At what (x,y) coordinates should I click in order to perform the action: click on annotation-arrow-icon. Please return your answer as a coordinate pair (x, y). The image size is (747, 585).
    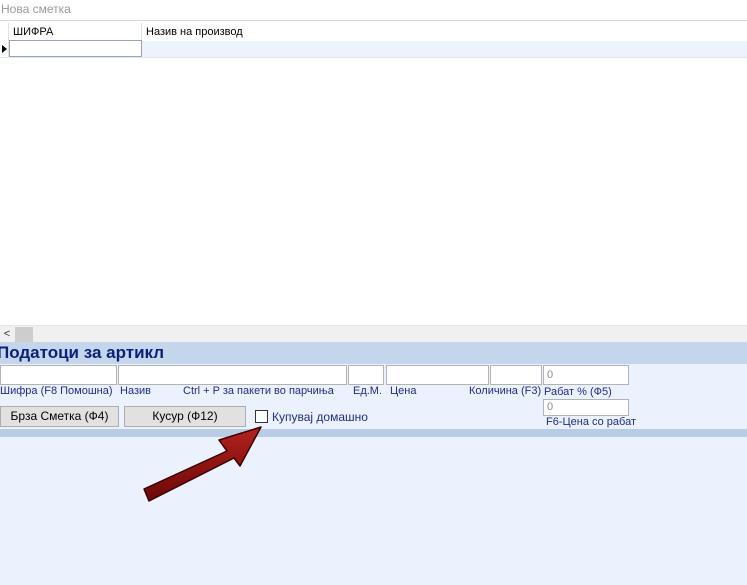
    Looking at the image, I should click on (202, 464).